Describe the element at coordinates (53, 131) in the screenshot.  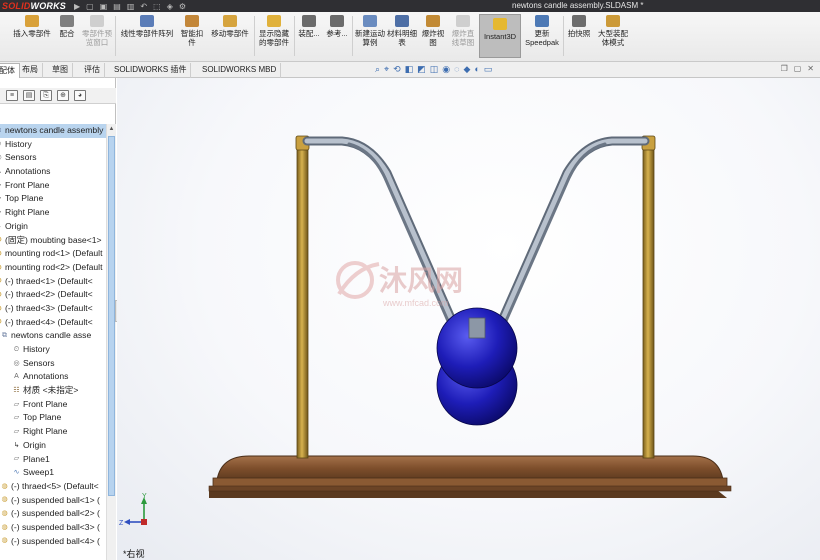
I see `tree-item: ⧉newtons candle assembly` at that location.